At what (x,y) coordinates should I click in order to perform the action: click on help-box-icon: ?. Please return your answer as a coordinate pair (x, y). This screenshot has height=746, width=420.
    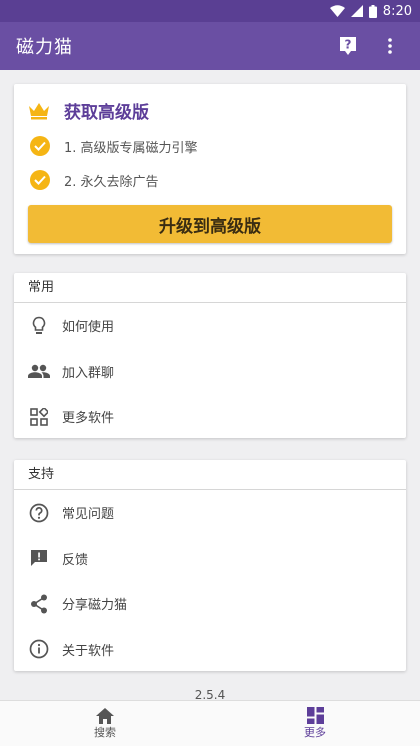
    Looking at the image, I should click on (348, 46).